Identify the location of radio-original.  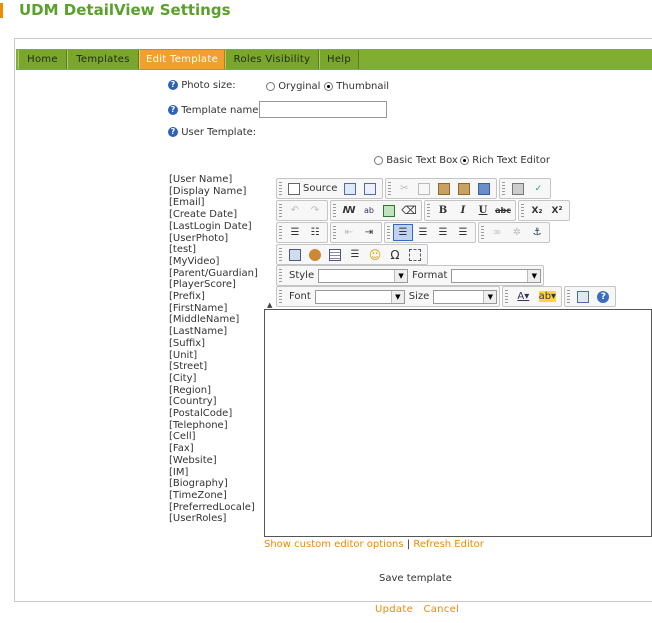
(270, 86).